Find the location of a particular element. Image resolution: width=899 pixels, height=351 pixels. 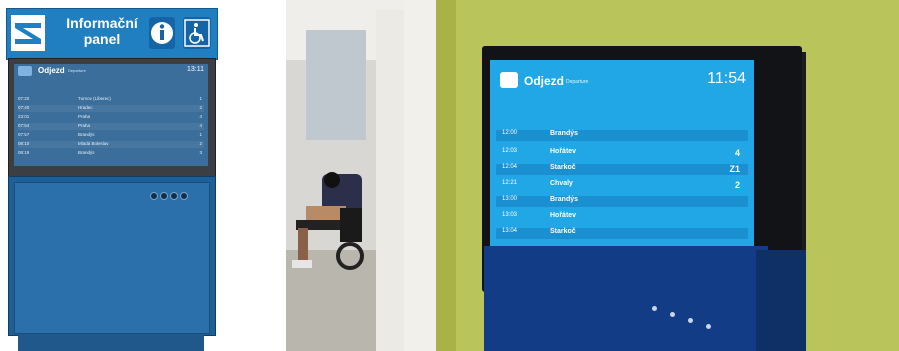

departure-row: 13:04 Starkoč is located at coordinates (622, 233).